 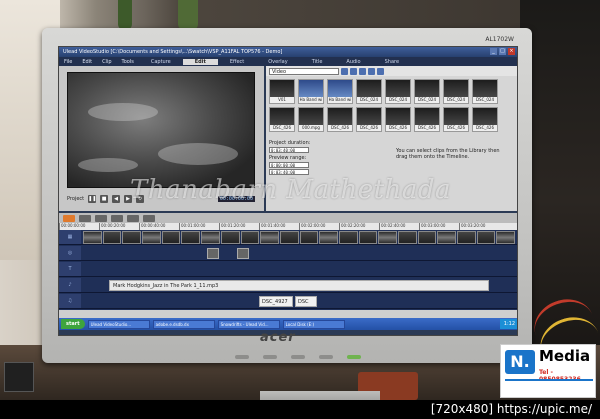 I want to click on sound-clip: DSC, so click(x=306, y=301).